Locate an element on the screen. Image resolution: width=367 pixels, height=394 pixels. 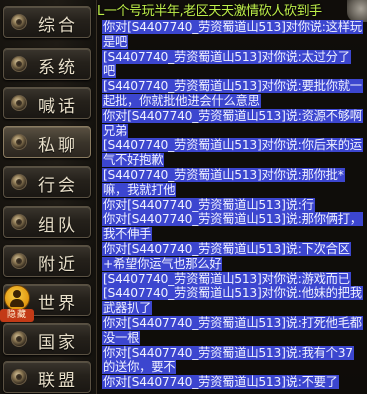
tab-guild: 行会 is located at coordinates (47, 182).